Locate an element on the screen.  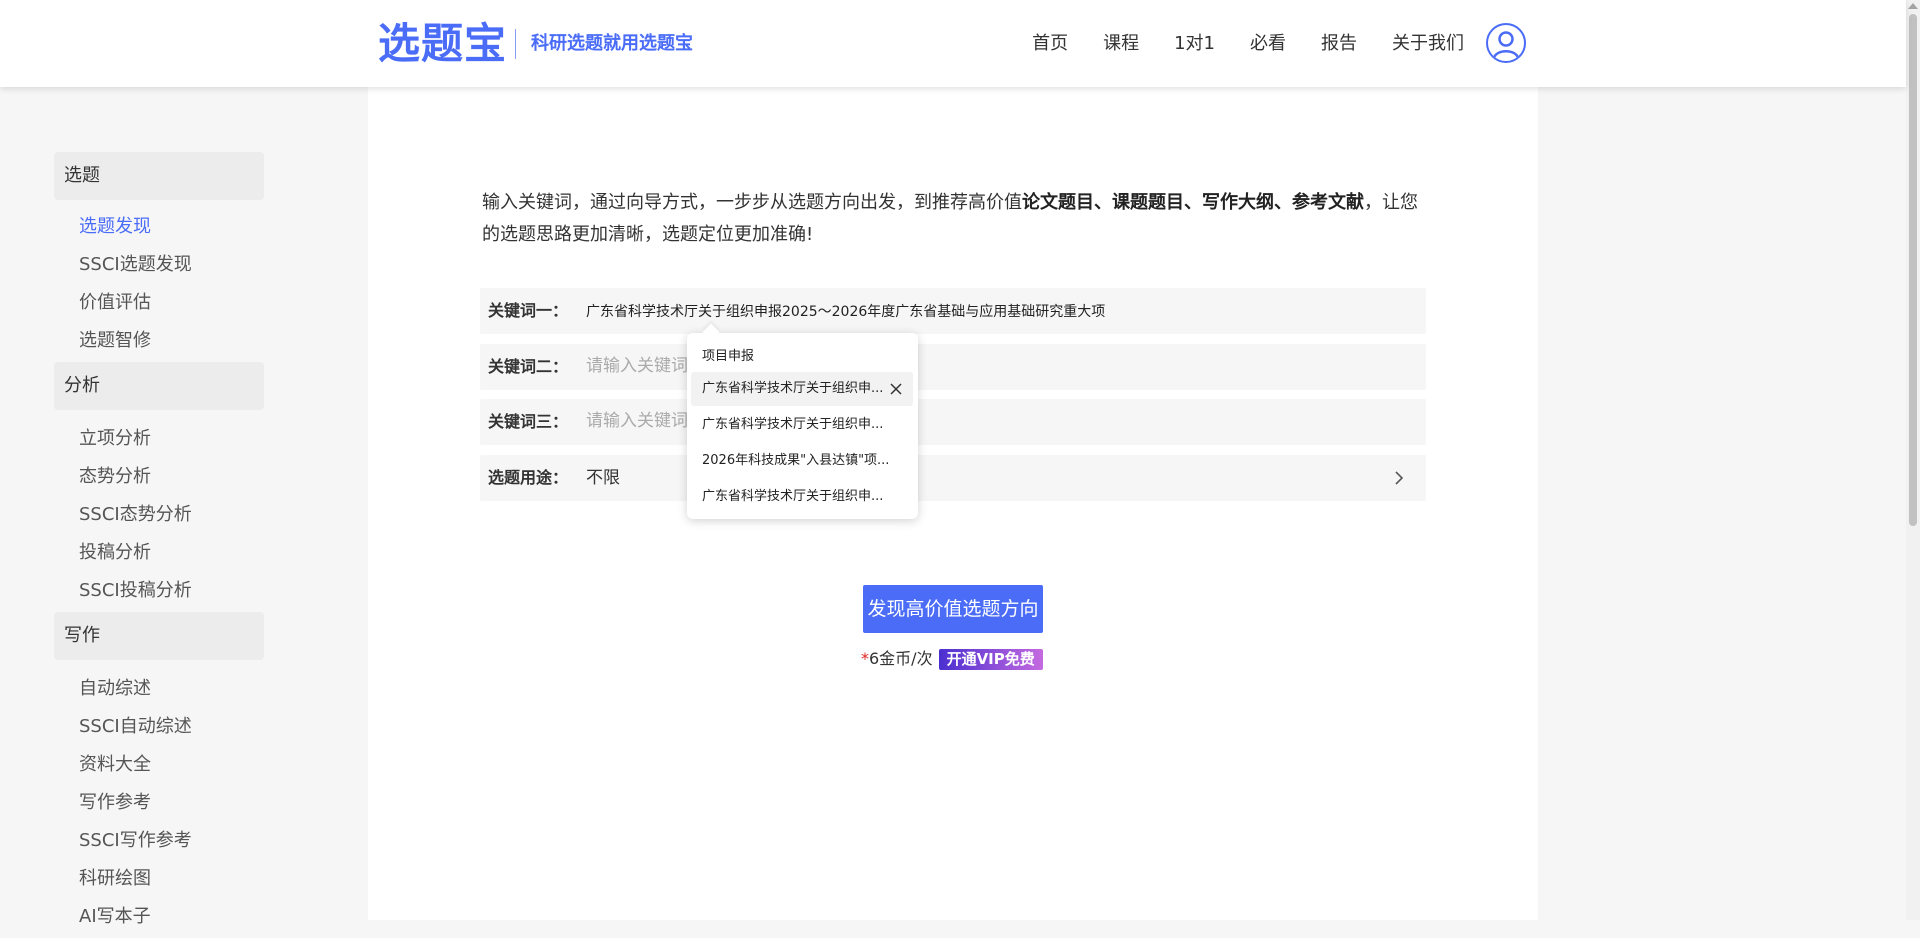
keyword3-row: 关键词三： is located at coordinates (953, 422).